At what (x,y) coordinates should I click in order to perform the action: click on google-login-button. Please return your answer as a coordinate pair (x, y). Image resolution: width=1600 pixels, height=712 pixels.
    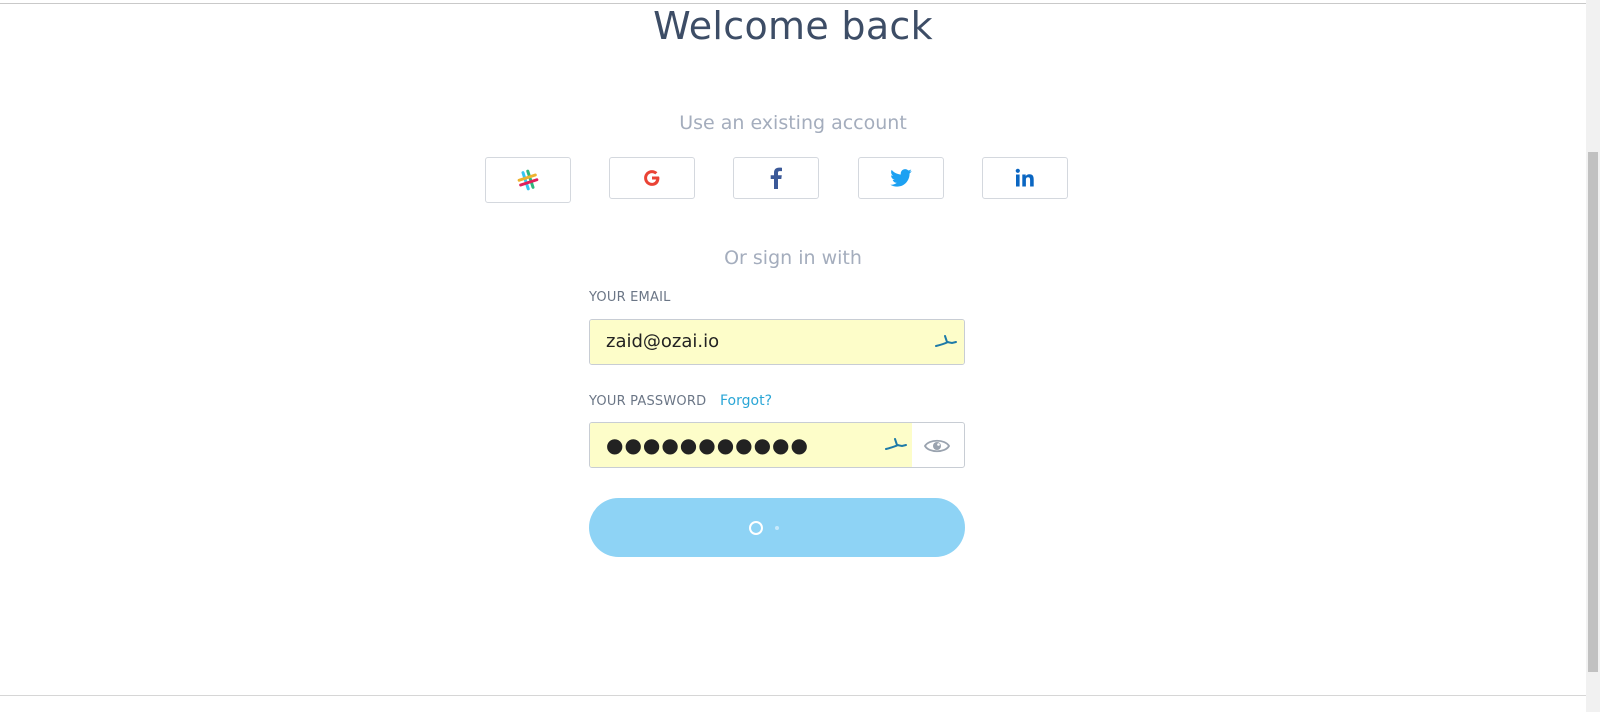
    Looking at the image, I should click on (652, 178).